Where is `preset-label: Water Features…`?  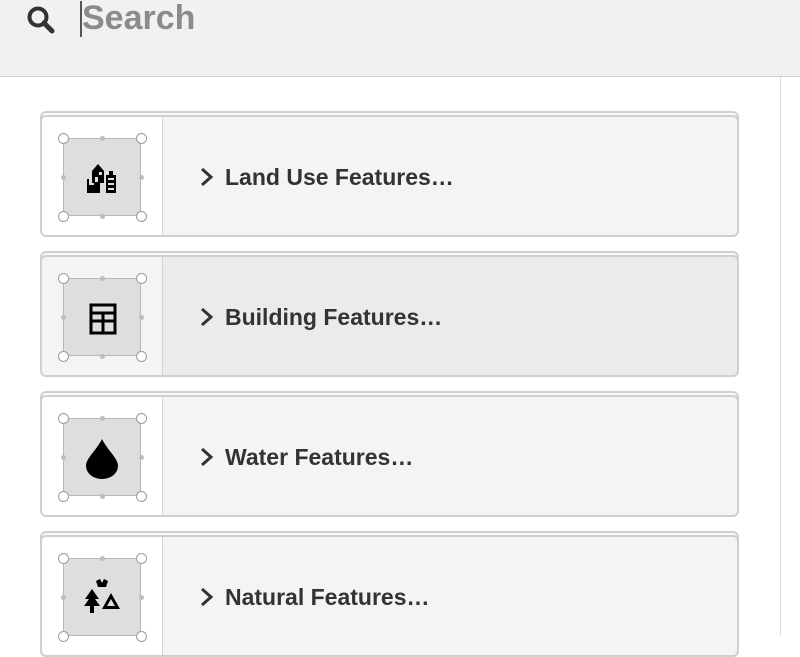 preset-label: Water Features… is located at coordinates (319, 457).